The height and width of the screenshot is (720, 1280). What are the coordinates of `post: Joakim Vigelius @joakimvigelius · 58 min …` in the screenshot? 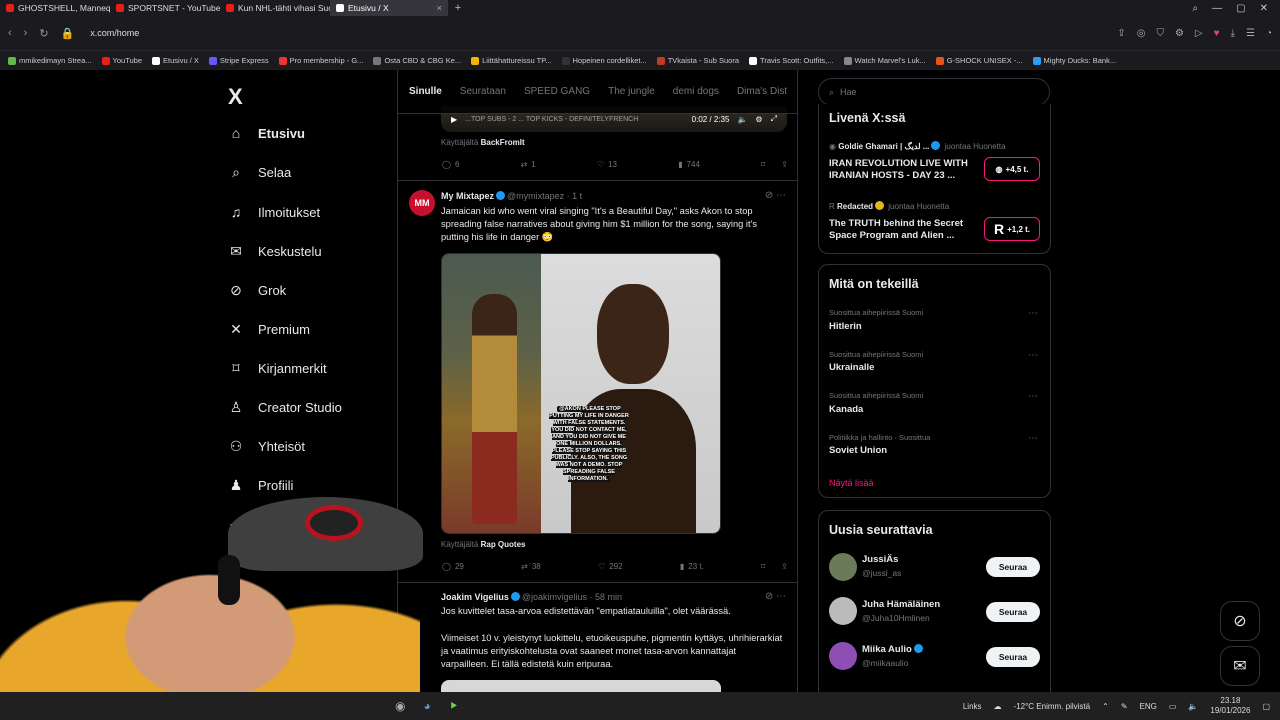 It's located at (597, 637).